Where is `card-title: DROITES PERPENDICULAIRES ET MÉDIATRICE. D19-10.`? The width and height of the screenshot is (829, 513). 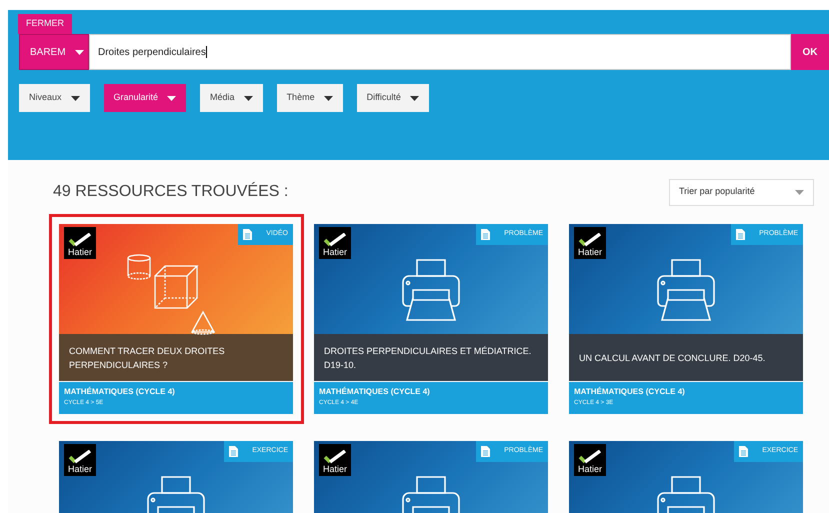
card-title: DROITES PERPENDICULAIRES ET MÉDIATRICE. D19-10. is located at coordinates (428, 358).